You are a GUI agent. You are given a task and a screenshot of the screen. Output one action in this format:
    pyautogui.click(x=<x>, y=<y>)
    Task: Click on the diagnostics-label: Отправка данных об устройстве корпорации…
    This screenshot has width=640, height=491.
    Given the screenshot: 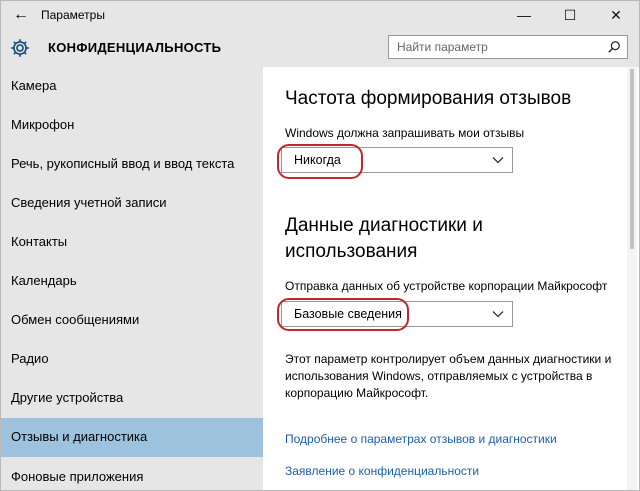 What is the action you would take?
    pyautogui.click(x=446, y=286)
    